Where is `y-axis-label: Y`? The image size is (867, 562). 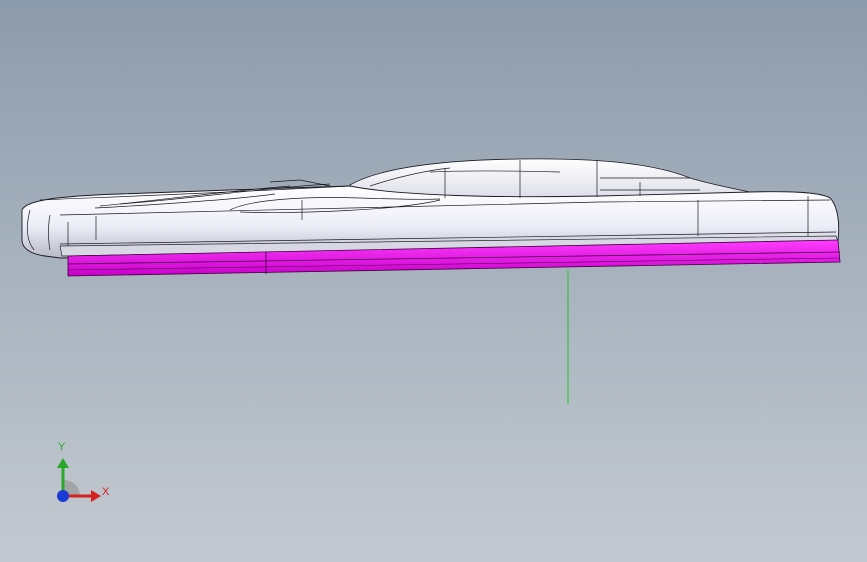
y-axis-label: Y is located at coordinates (62, 447).